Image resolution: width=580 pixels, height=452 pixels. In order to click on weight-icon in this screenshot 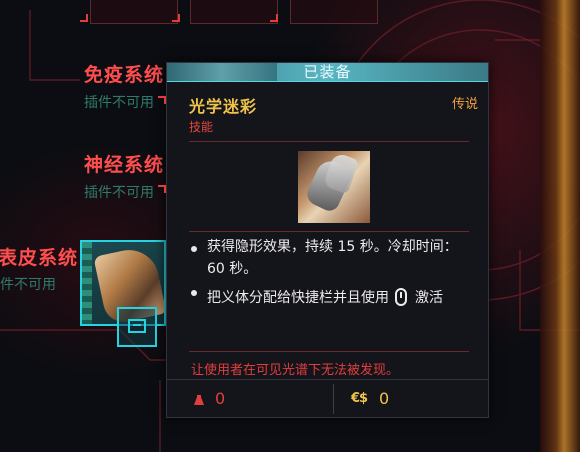, I will do `click(199, 400)`.